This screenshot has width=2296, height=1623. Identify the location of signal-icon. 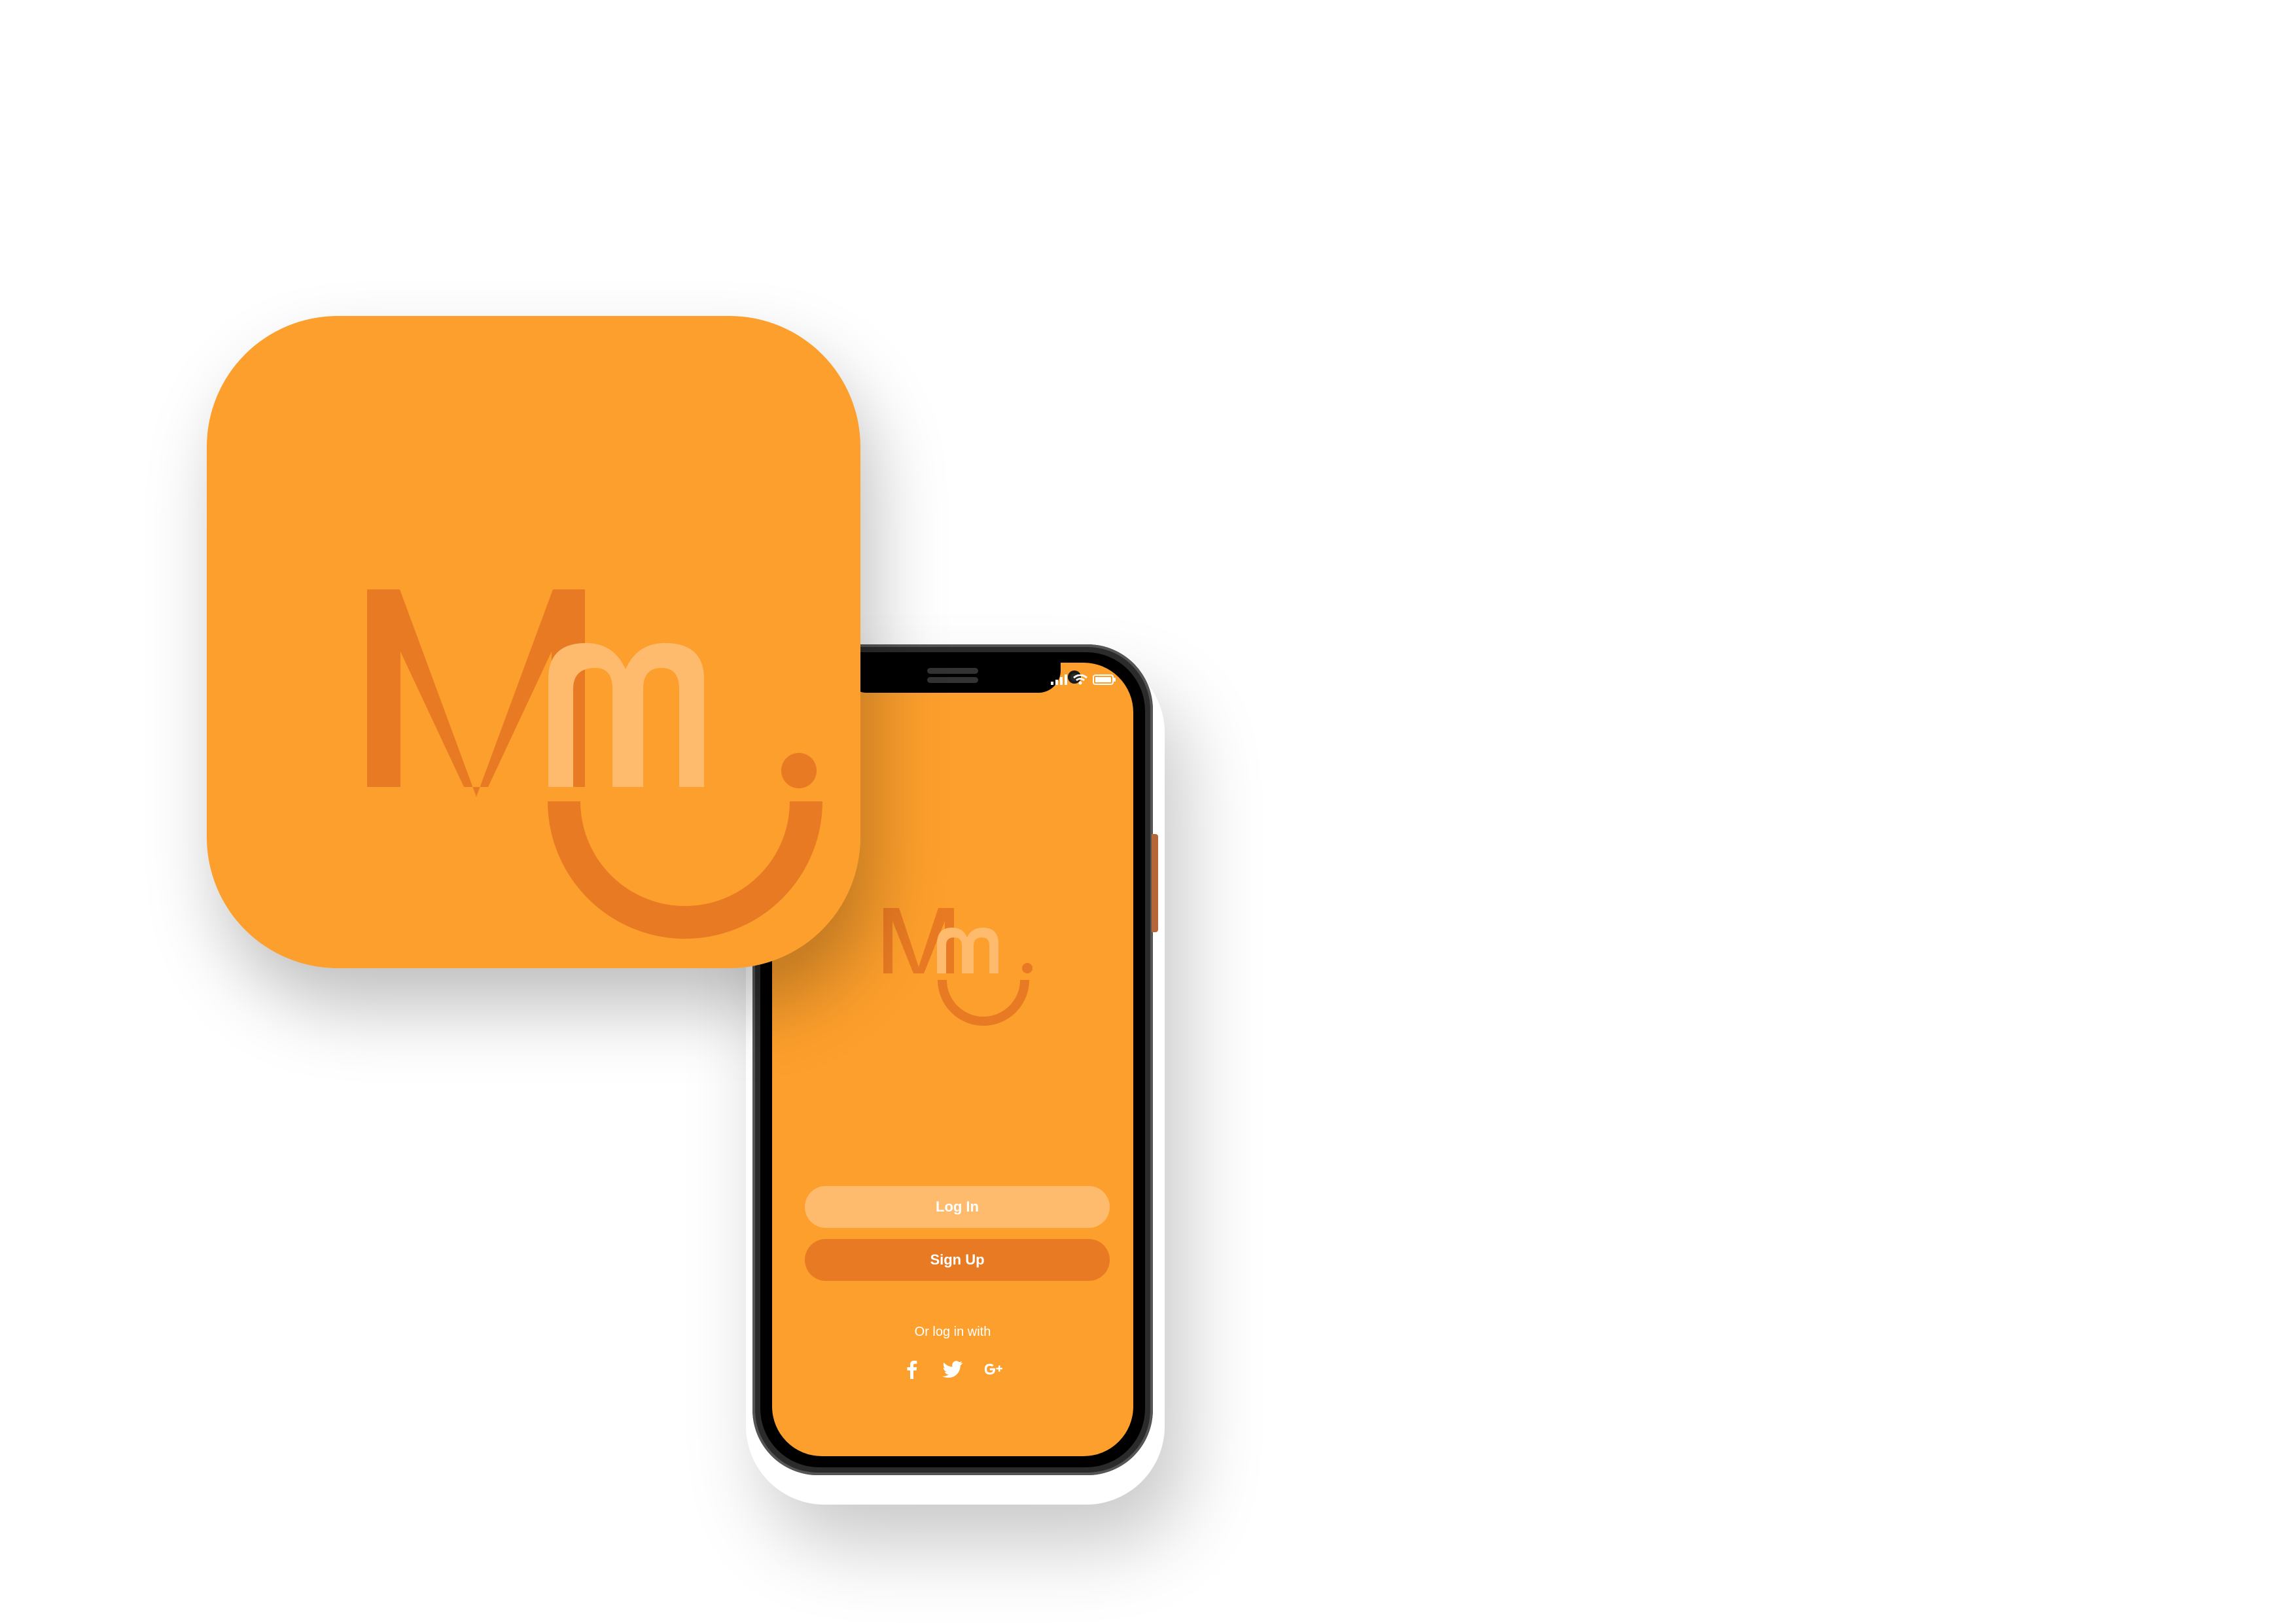
(1059, 679).